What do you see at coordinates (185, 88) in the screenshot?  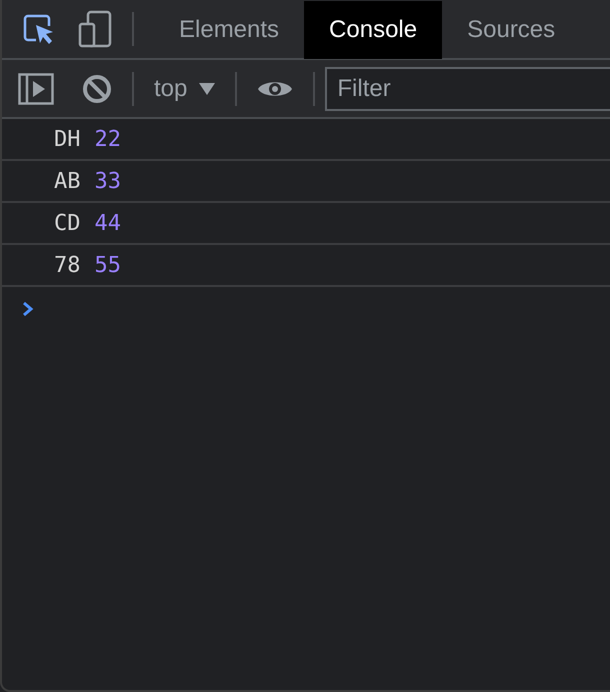 I see `context-dropdown: top` at bounding box center [185, 88].